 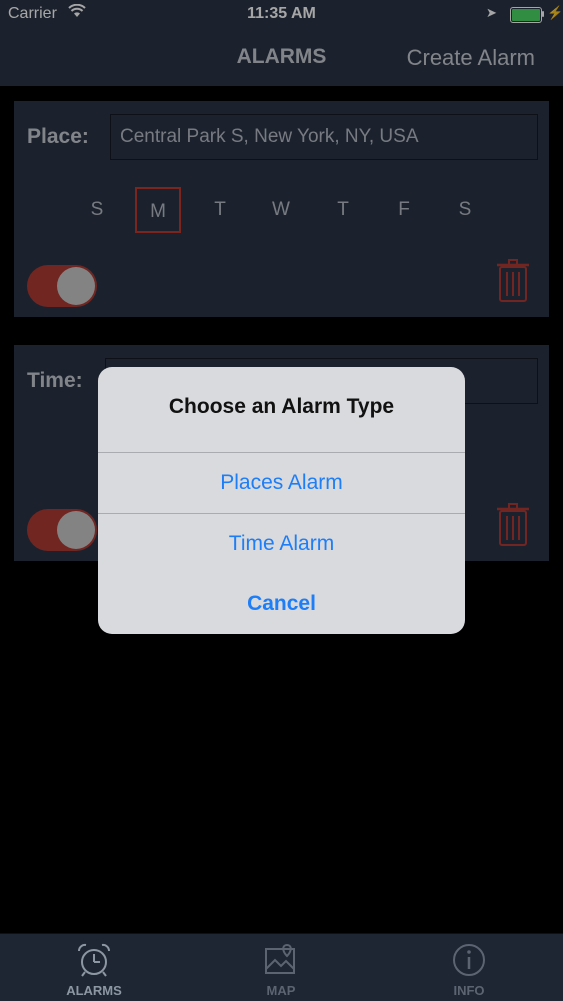 I want to click on tab-label: INFO, so click(x=469, y=990).